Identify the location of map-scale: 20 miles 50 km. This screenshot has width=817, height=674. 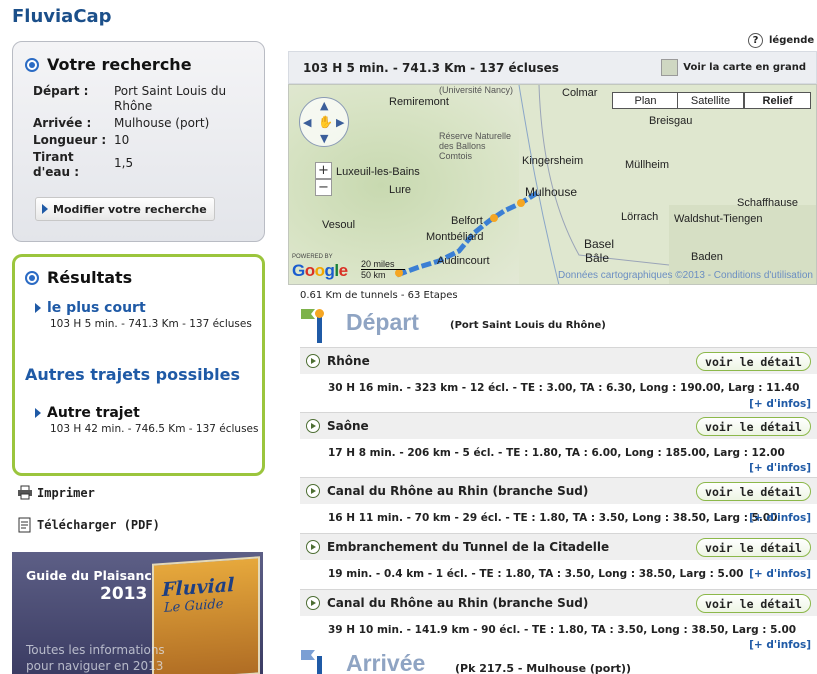
(383, 269).